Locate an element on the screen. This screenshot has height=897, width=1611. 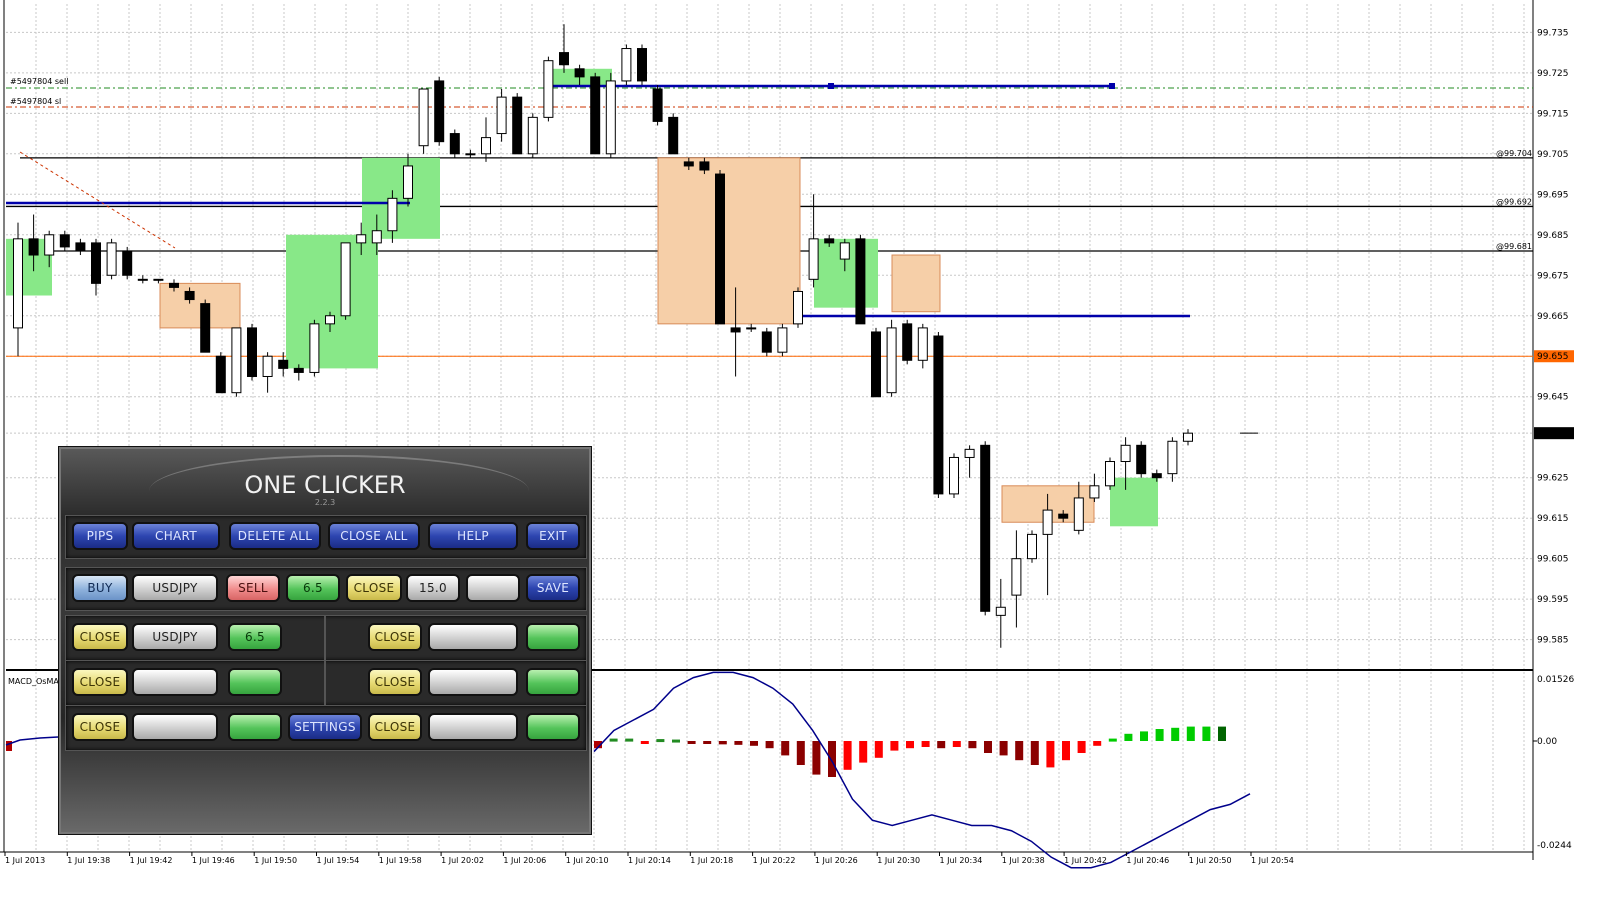
price-tick-label: 99.605 is located at coordinates (1553, 560).